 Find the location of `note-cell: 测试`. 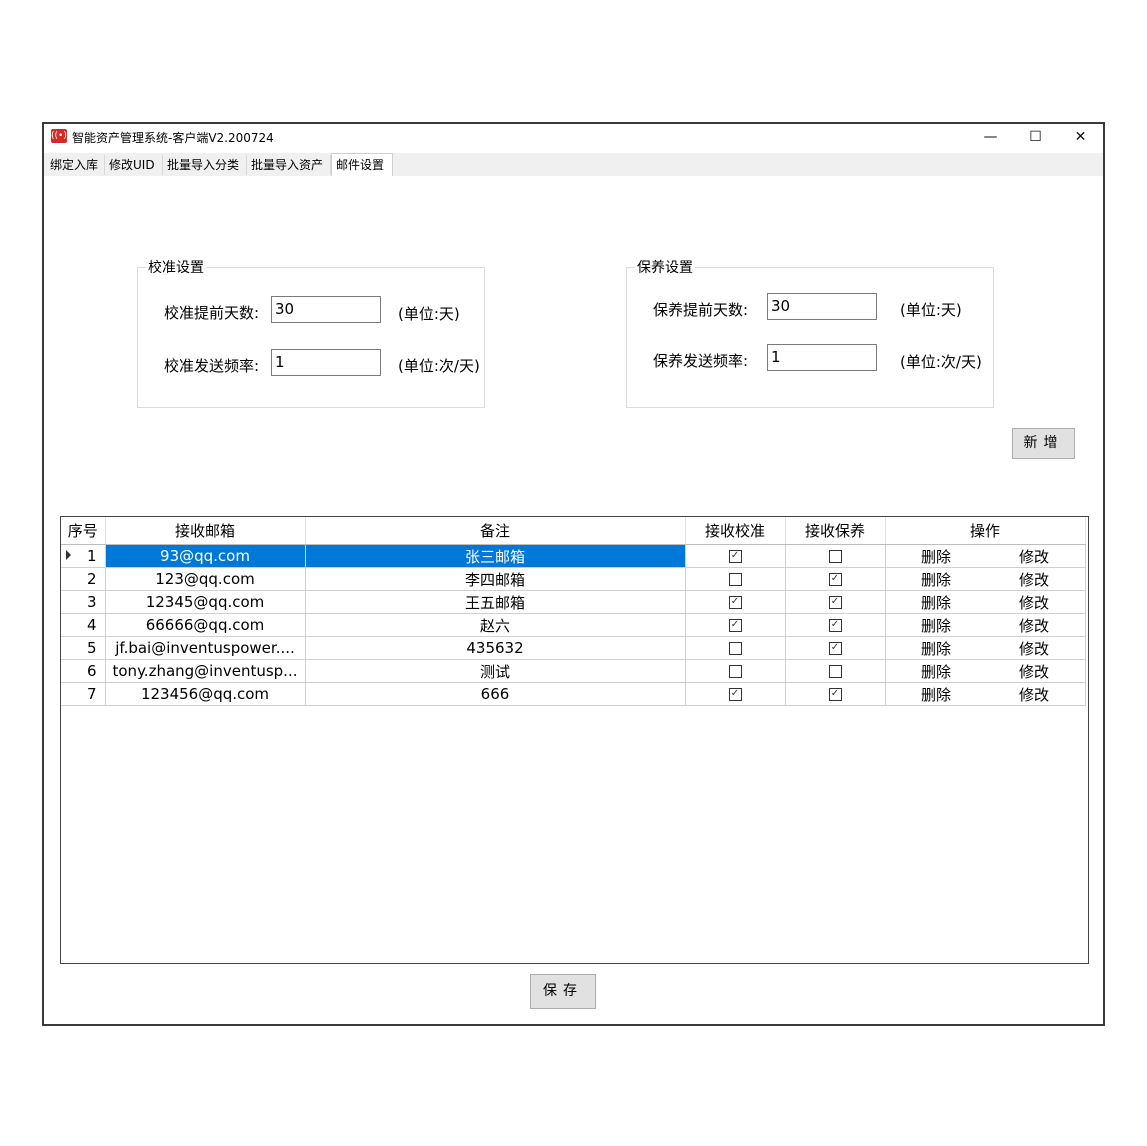

note-cell: 测试 is located at coordinates (495, 671).